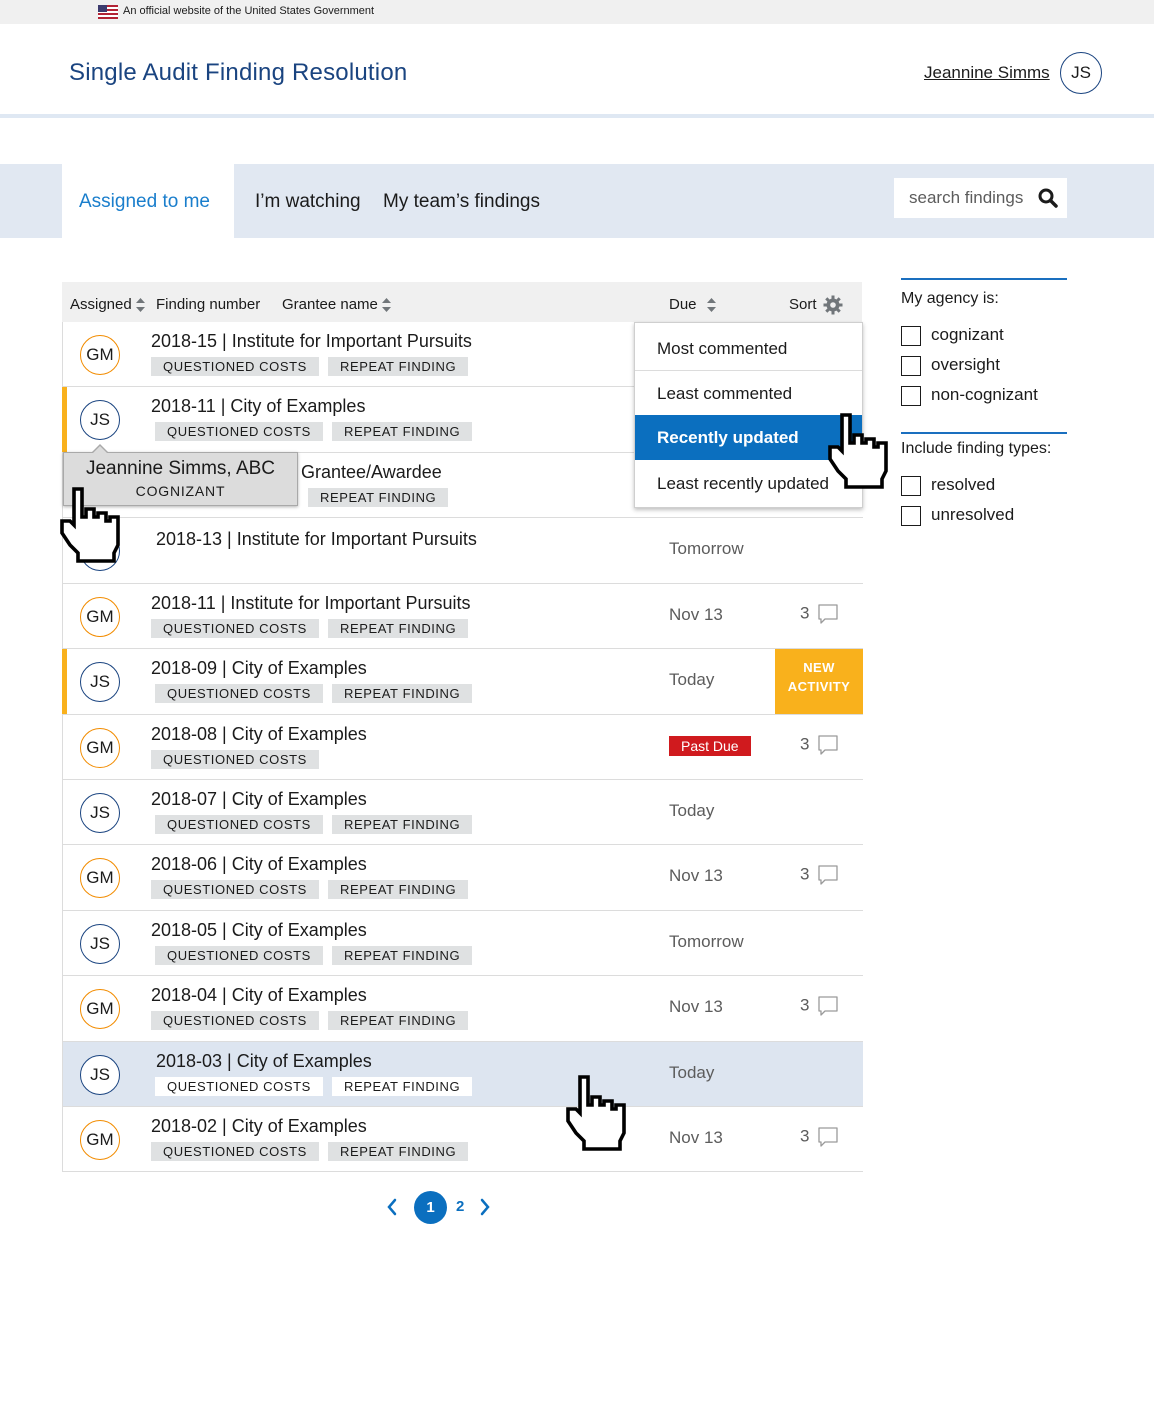 The width and height of the screenshot is (1154, 1423). I want to click on resolved-checkbox, so click(911, 486).